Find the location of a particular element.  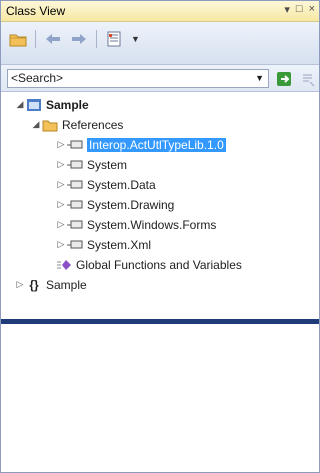

tree-globals: Global Functions and Variables is located at coordinates (148, 264).